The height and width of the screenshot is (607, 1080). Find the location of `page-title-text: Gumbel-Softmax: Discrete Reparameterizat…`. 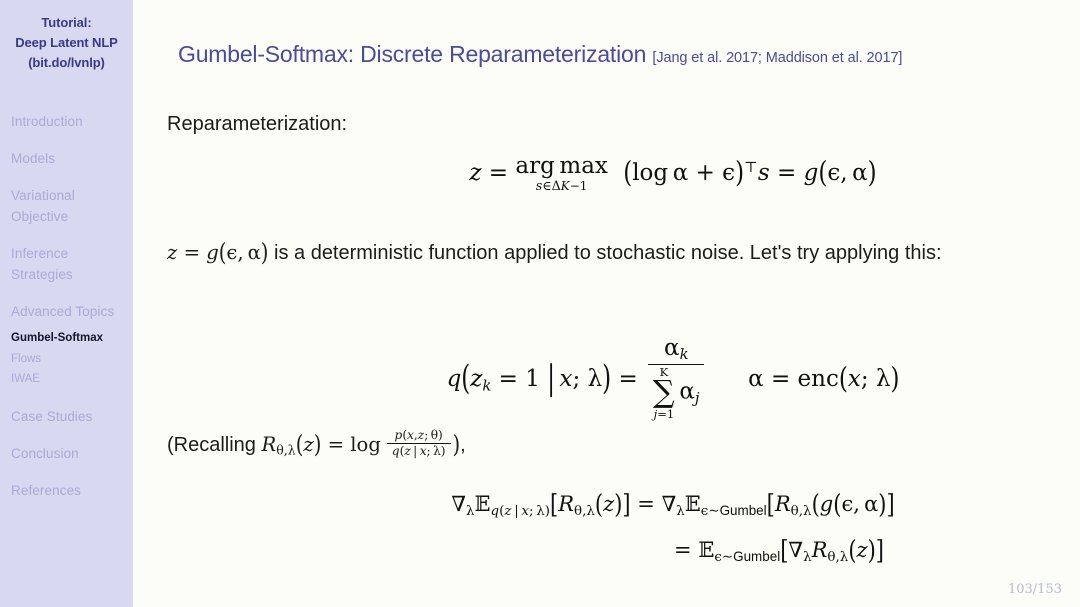

page-title-text: Gumbel-Softmax: Discrete Reparameterizat… is located at coordinates (412, 54).